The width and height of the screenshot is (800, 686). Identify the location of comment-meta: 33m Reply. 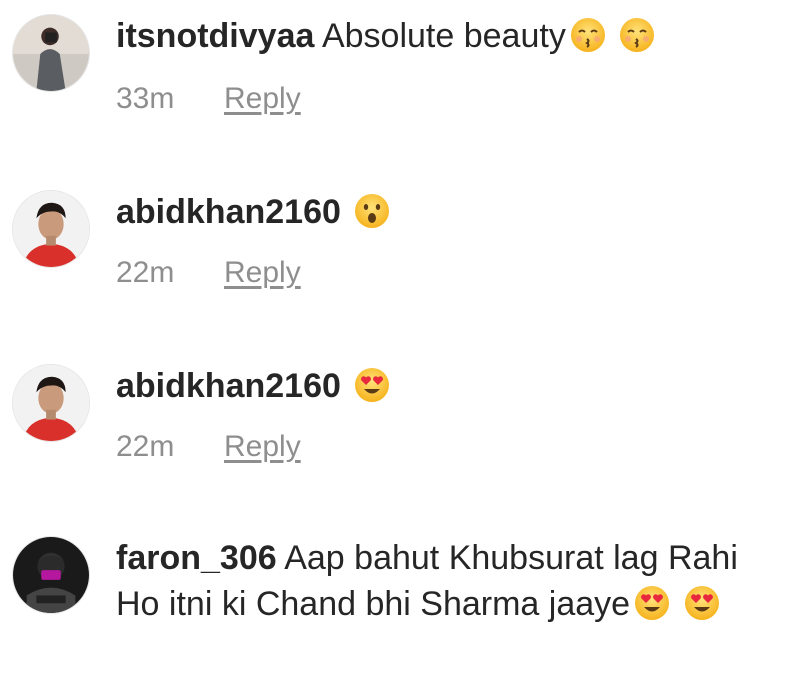
(208, 99).